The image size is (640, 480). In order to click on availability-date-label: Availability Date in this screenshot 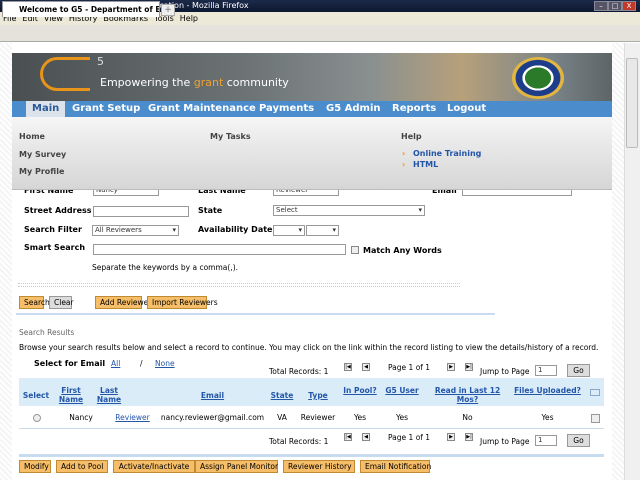, I will do `click(235, 229)`.